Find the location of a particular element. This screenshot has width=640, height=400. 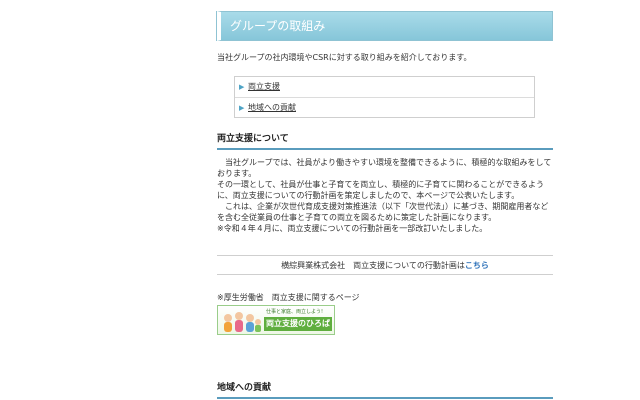

banner-tagline: 仕事と家庭、両立しよう! is located at coordinates (295, 312).